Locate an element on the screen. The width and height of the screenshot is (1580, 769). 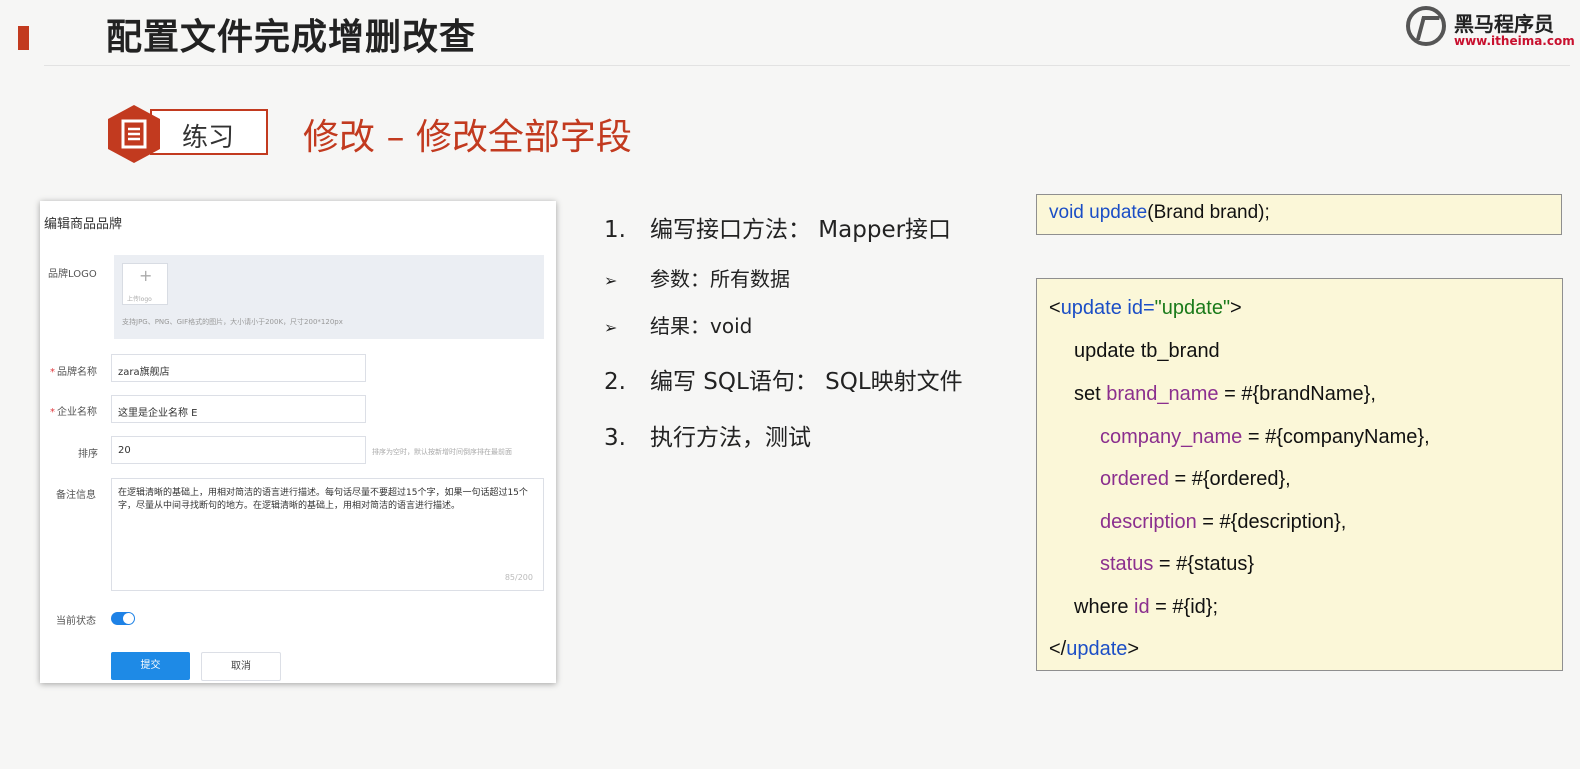
logo-label: 品牌LOGO is located at coordinates (72, 274).